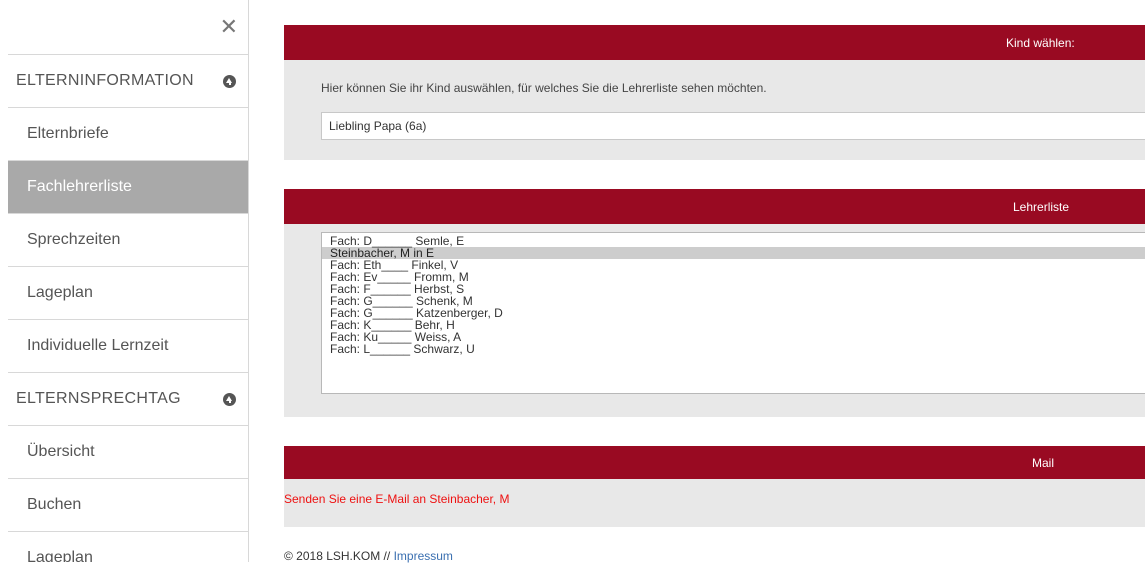  Describe the element at coordinates (54, 504) in the screenshot. I see `sidebar-item-label: Buchen` at that location.